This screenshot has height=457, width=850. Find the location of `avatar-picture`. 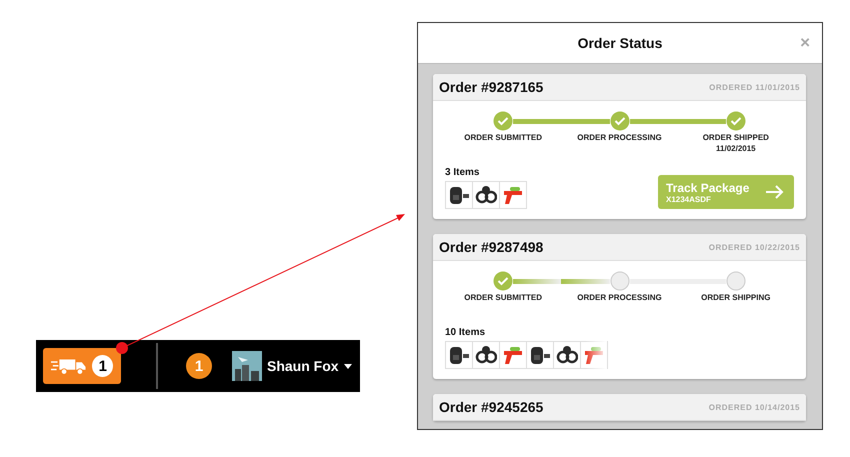

avatar-picture is located at coordinates (247, 366).